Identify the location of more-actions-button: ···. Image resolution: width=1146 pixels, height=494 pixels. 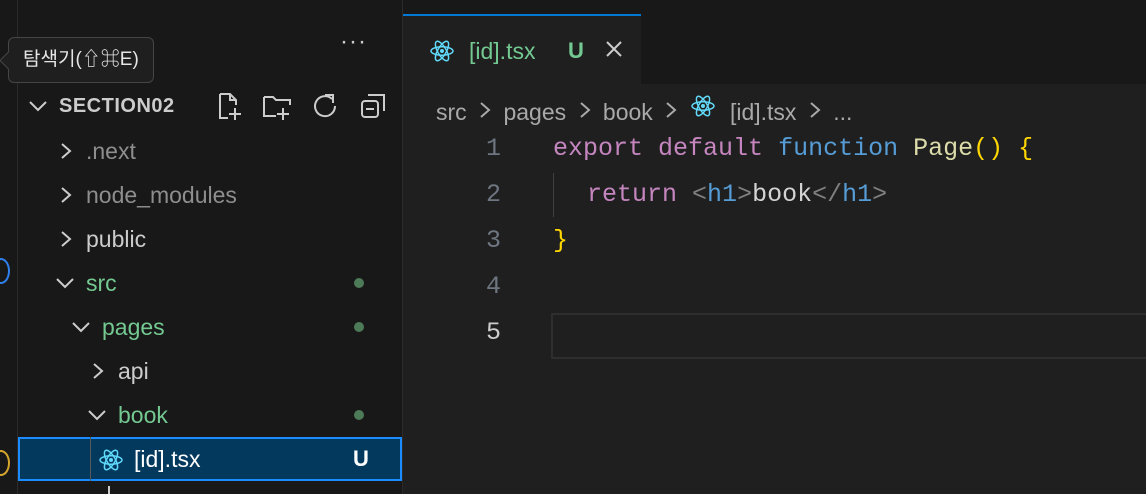
(353, 42).